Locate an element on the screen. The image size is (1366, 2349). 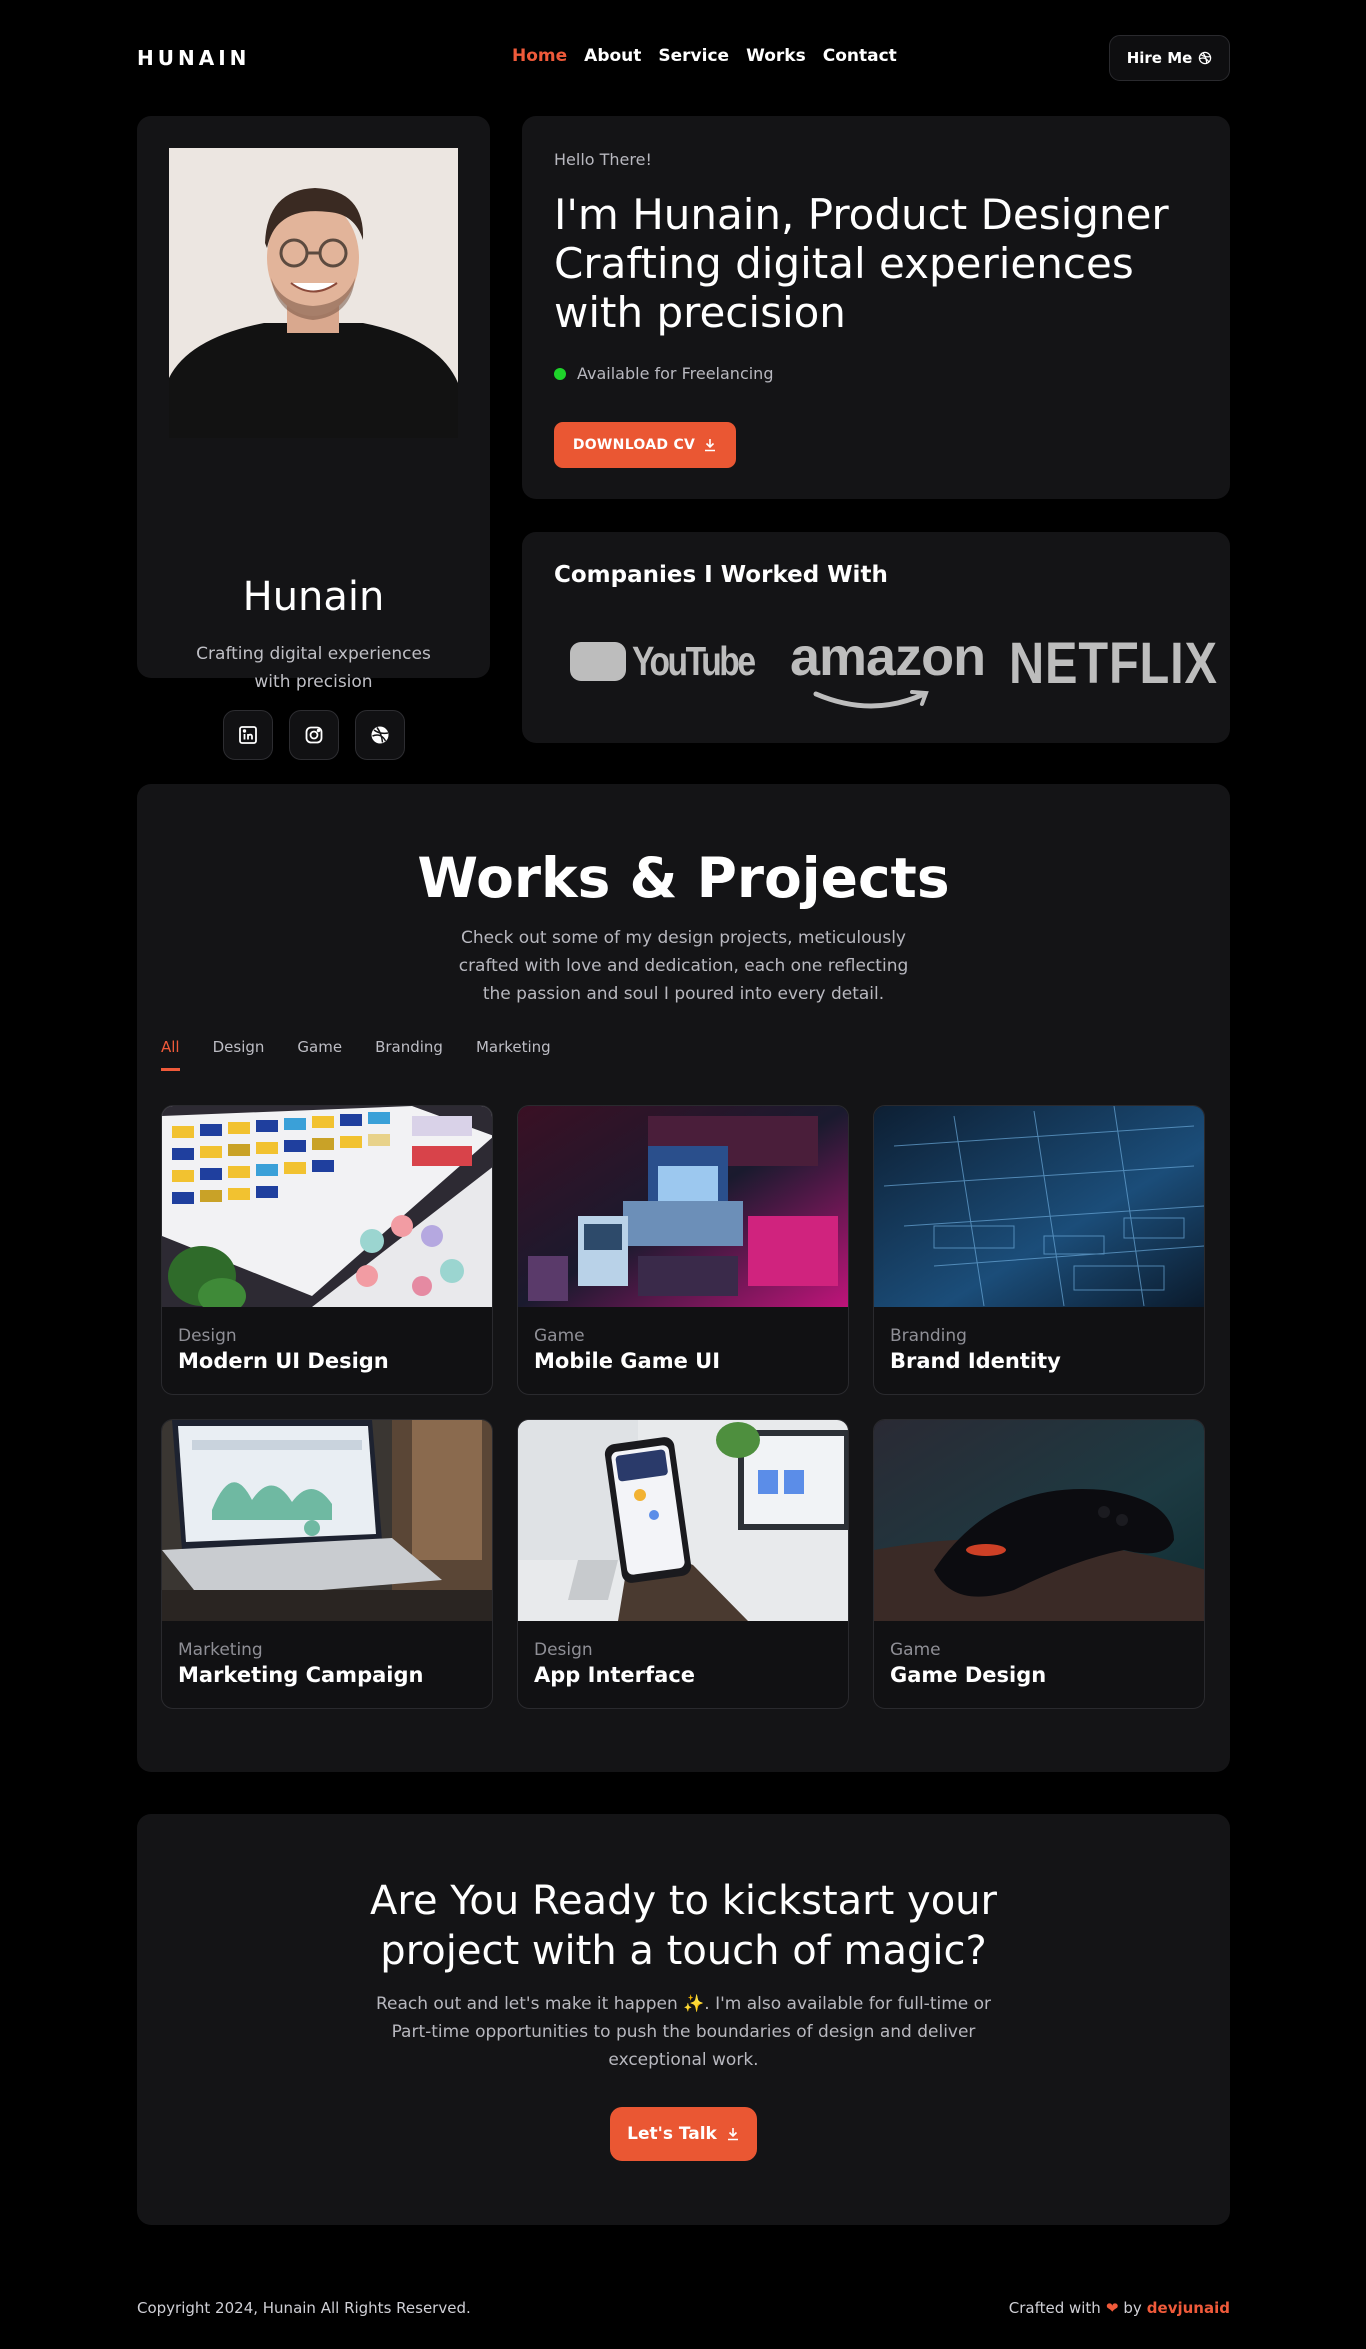
hire-me-label: Hire Me is located at coordinates (1159, 58).